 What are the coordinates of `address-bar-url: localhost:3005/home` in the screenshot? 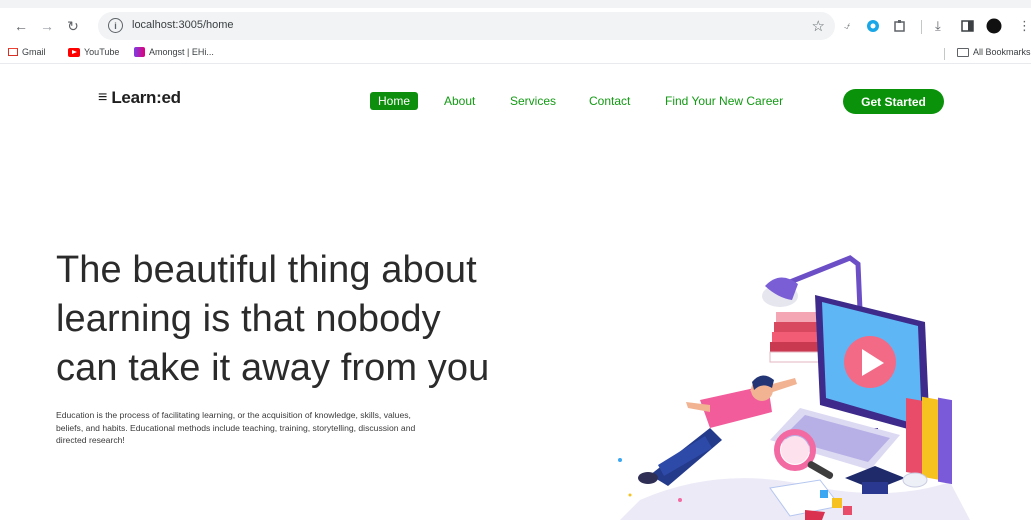 It's located at (183, 25).